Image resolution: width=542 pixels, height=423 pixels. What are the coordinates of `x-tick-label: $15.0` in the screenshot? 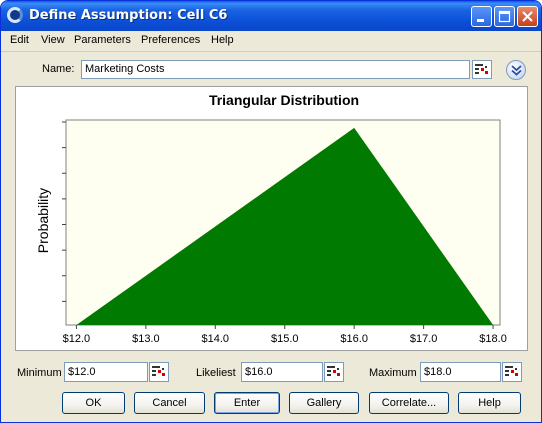 It's located at (285, 339).